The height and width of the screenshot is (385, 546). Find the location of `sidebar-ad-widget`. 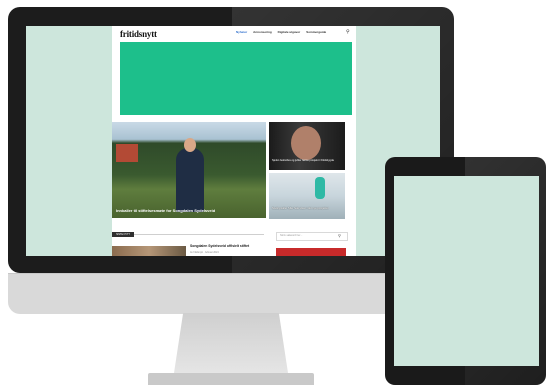

sidebar-ad-widget is located at coordinates (311, 252).